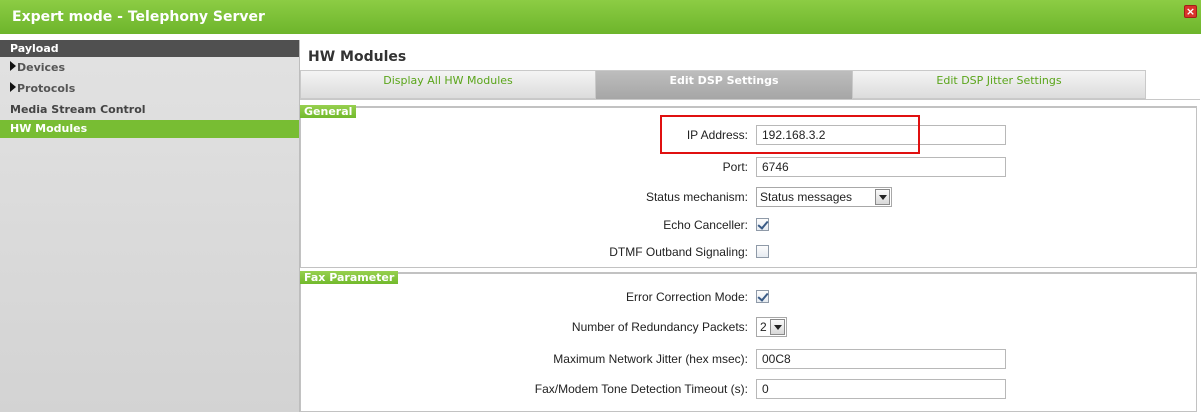  Describe the element at coordinates (762, 224) in the screenshot. I see `echo-canceller-checkbox` at that location.